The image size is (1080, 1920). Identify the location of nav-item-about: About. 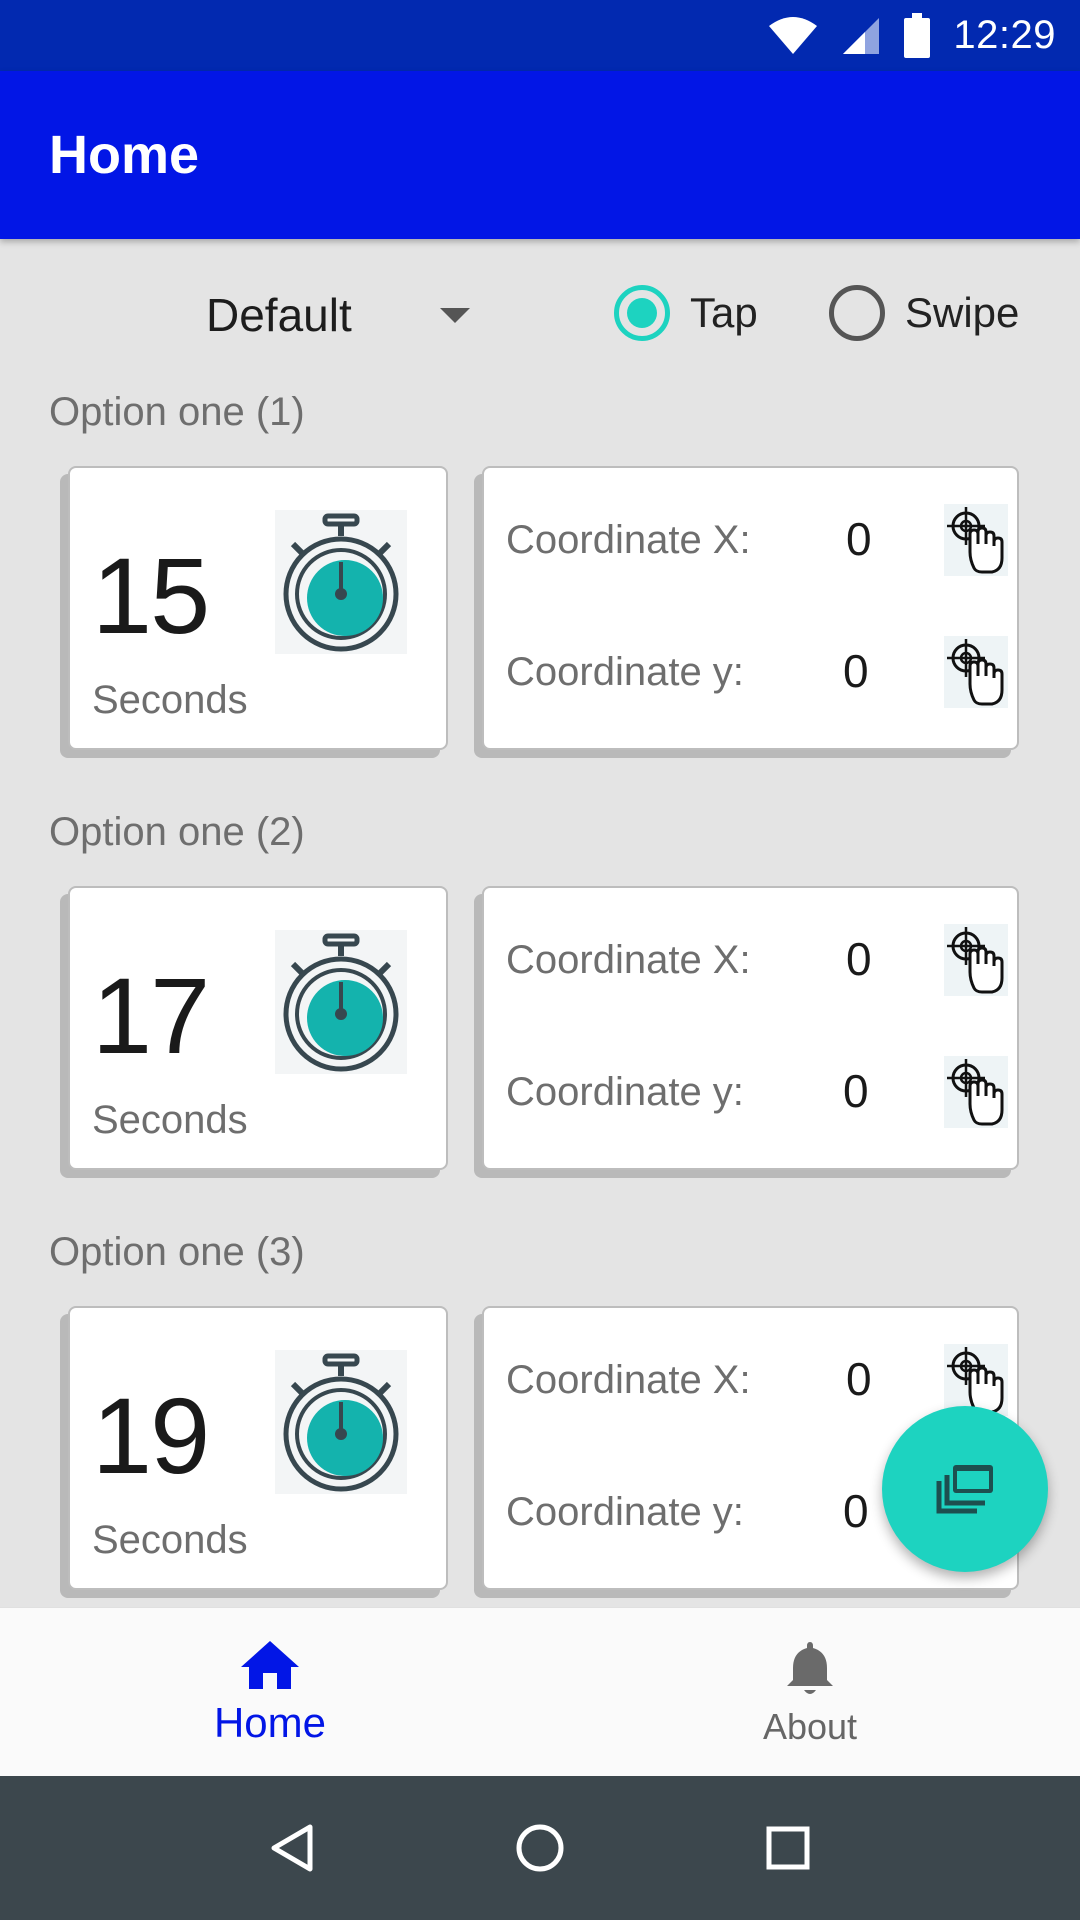
(810, 1692).